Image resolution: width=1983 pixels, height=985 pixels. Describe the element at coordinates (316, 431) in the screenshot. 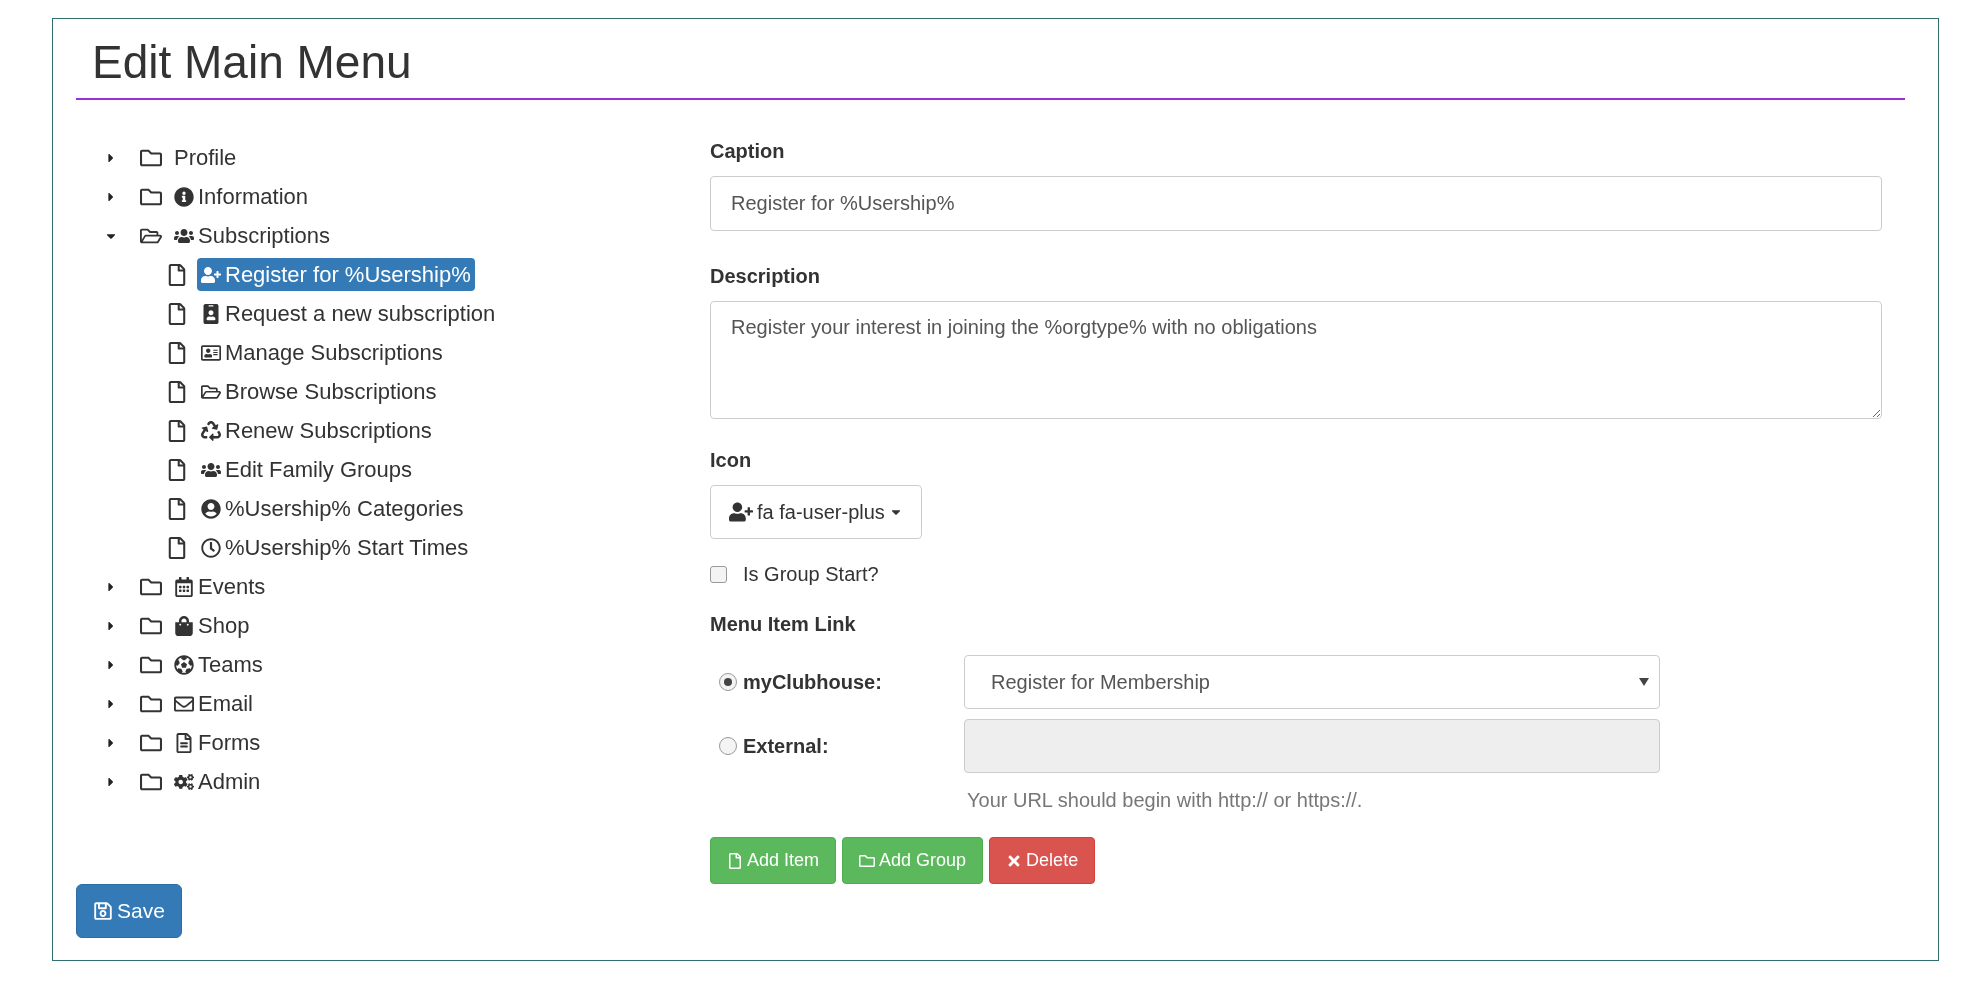

I see `tree-item-label: Renew Subscriptions` at that location.